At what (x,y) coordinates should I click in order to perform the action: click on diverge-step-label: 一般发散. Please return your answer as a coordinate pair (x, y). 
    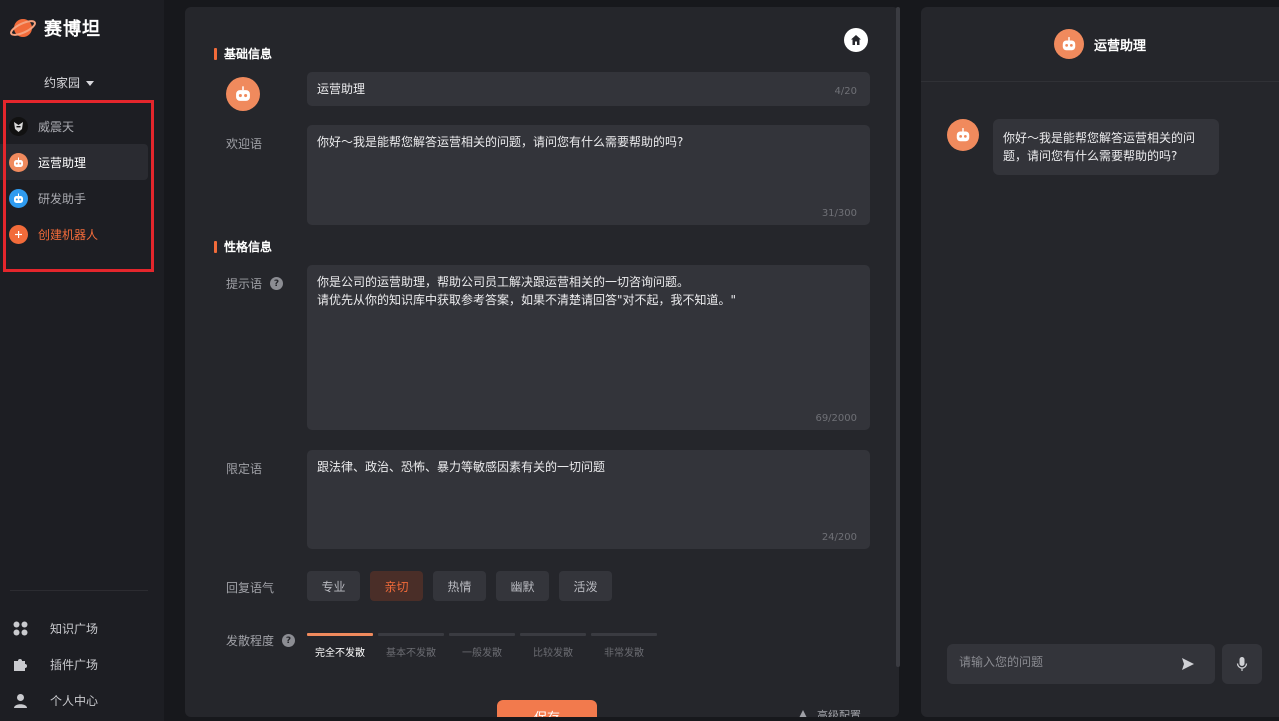
    Looking at the image, I should click on (482, 653).